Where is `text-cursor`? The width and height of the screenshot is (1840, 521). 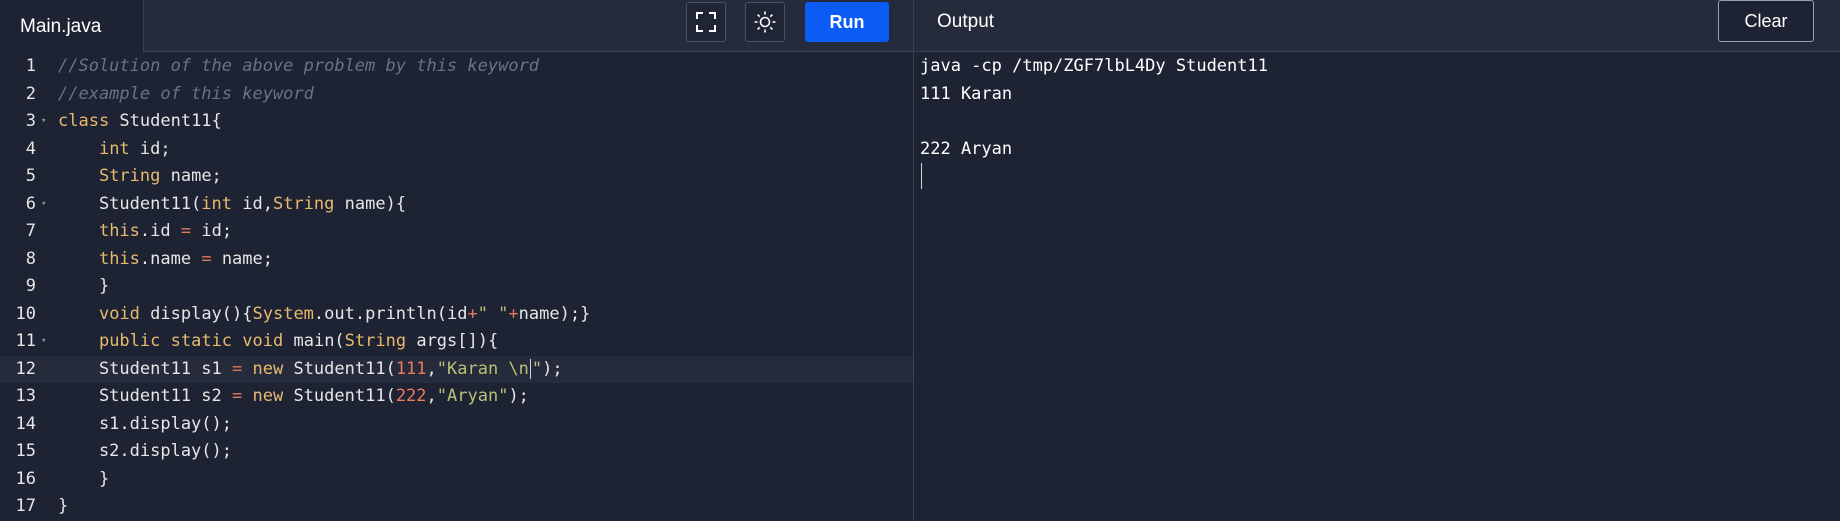 text-cursor is located at coordinates (530, 368).